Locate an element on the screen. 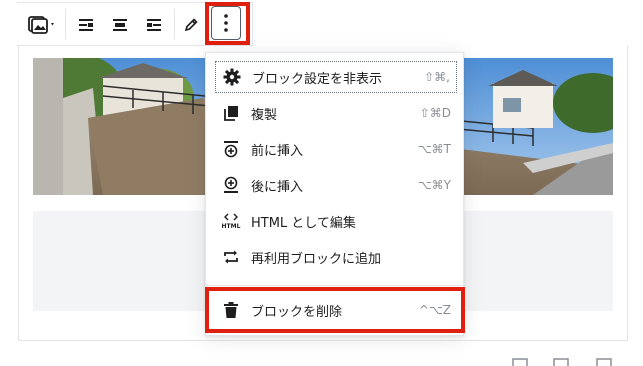  gear-icon is located at coordinates (232, 77).